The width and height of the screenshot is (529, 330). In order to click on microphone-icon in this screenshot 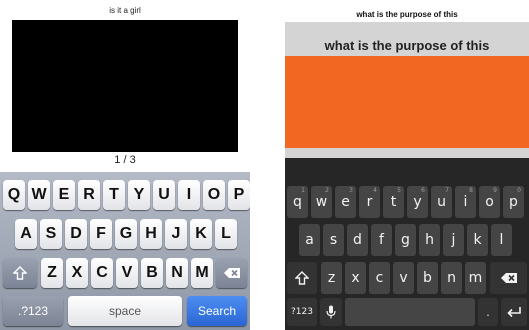, I will do `click(331, 312)`.